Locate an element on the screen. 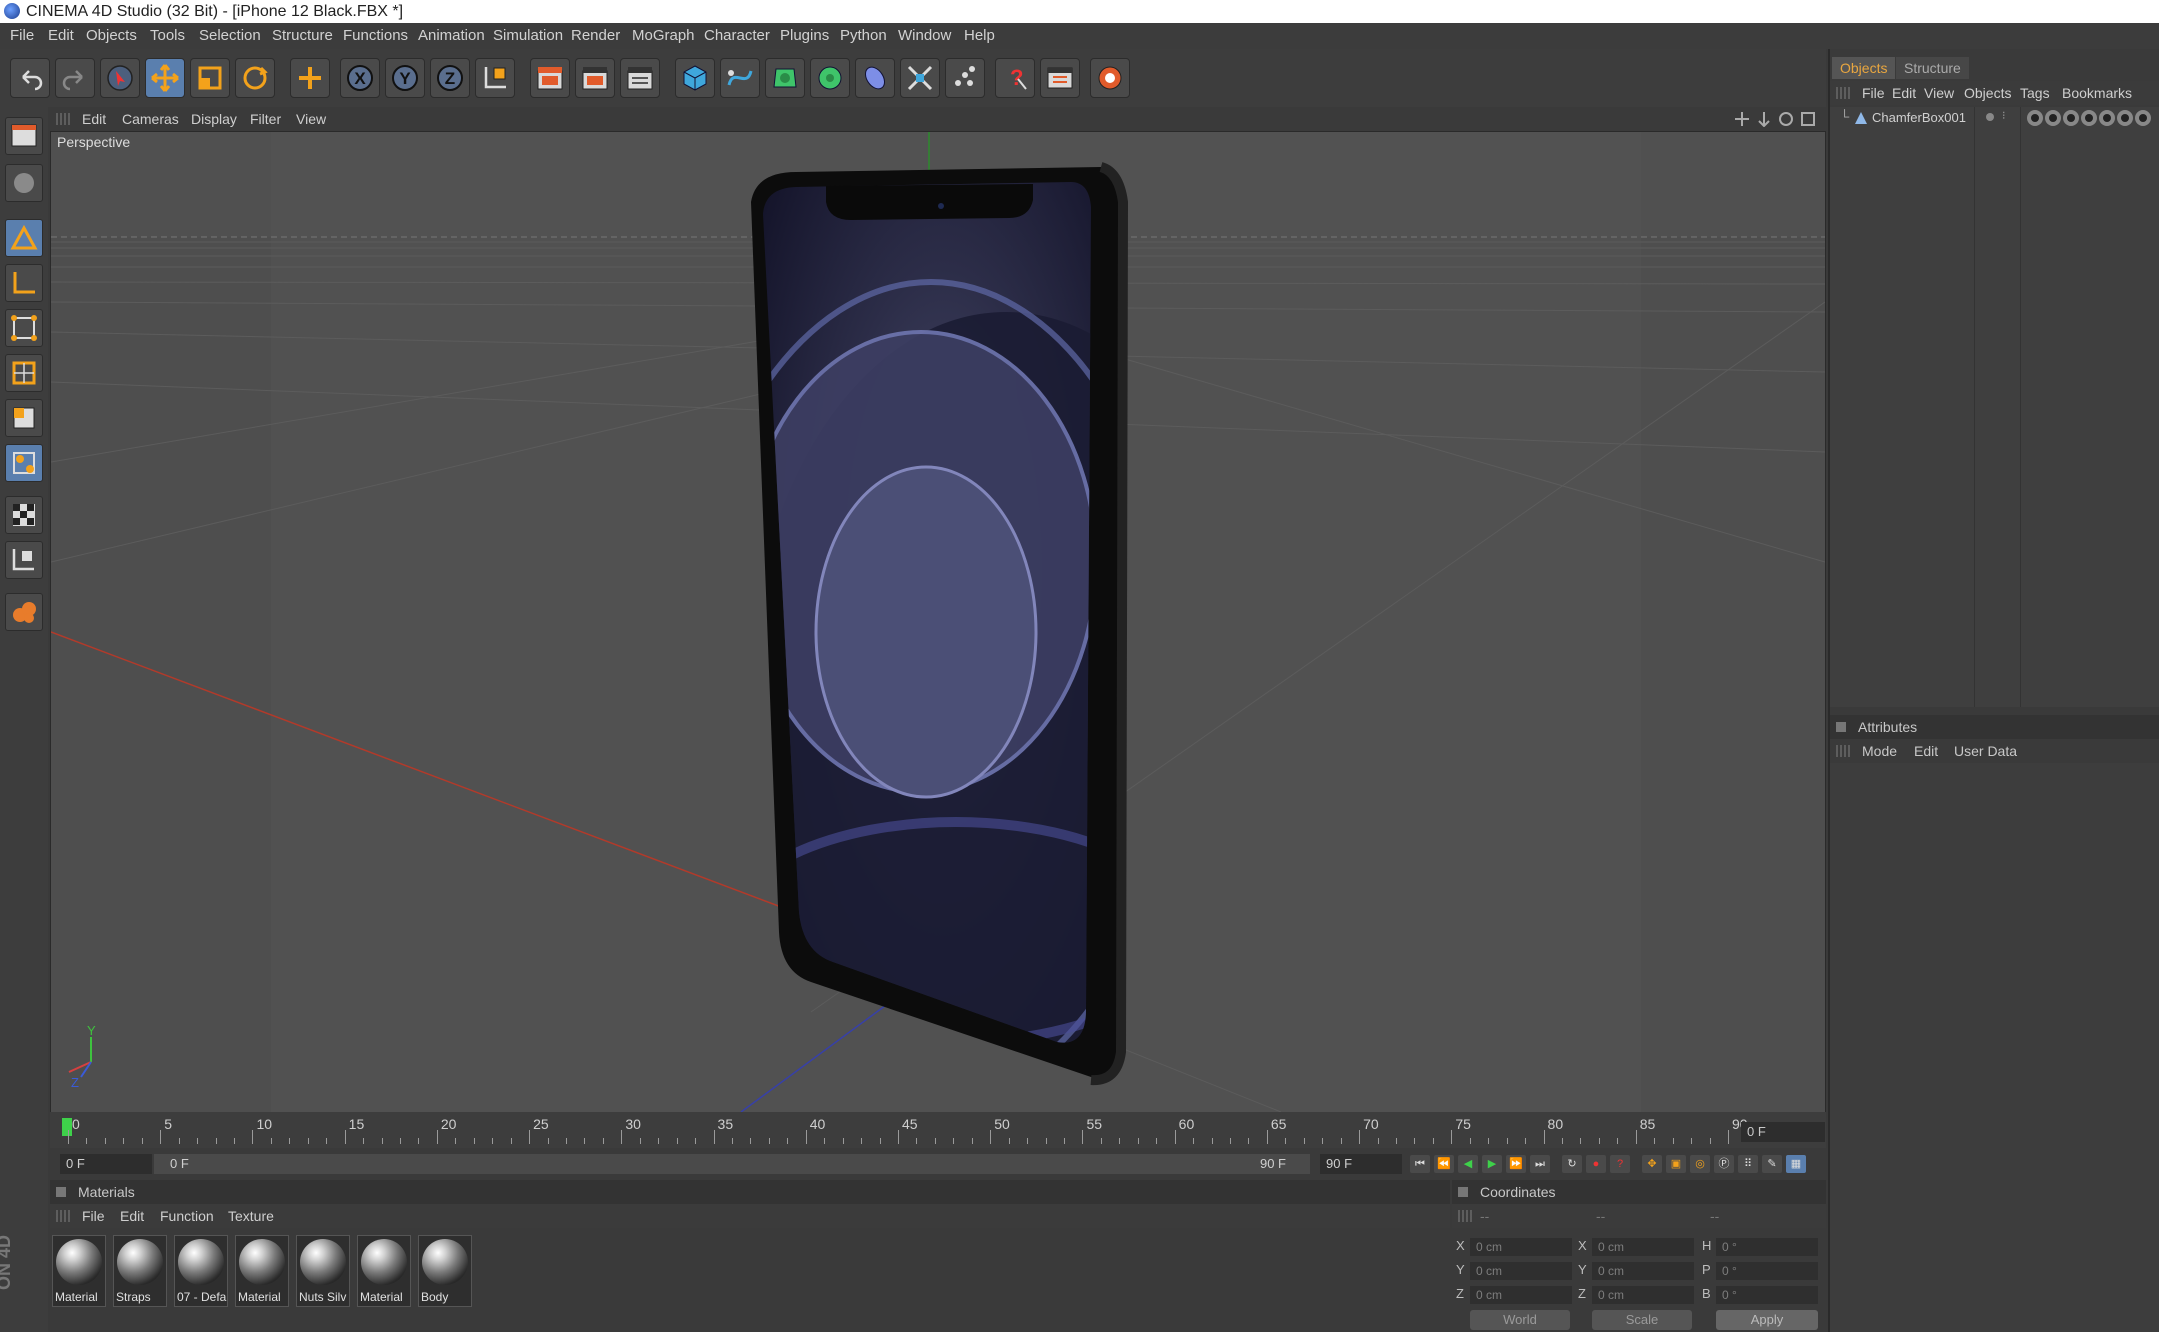 This screenshot has height=1332, width=2159. materials-menu-texture: Texture is located at coordinates (251, 1216).